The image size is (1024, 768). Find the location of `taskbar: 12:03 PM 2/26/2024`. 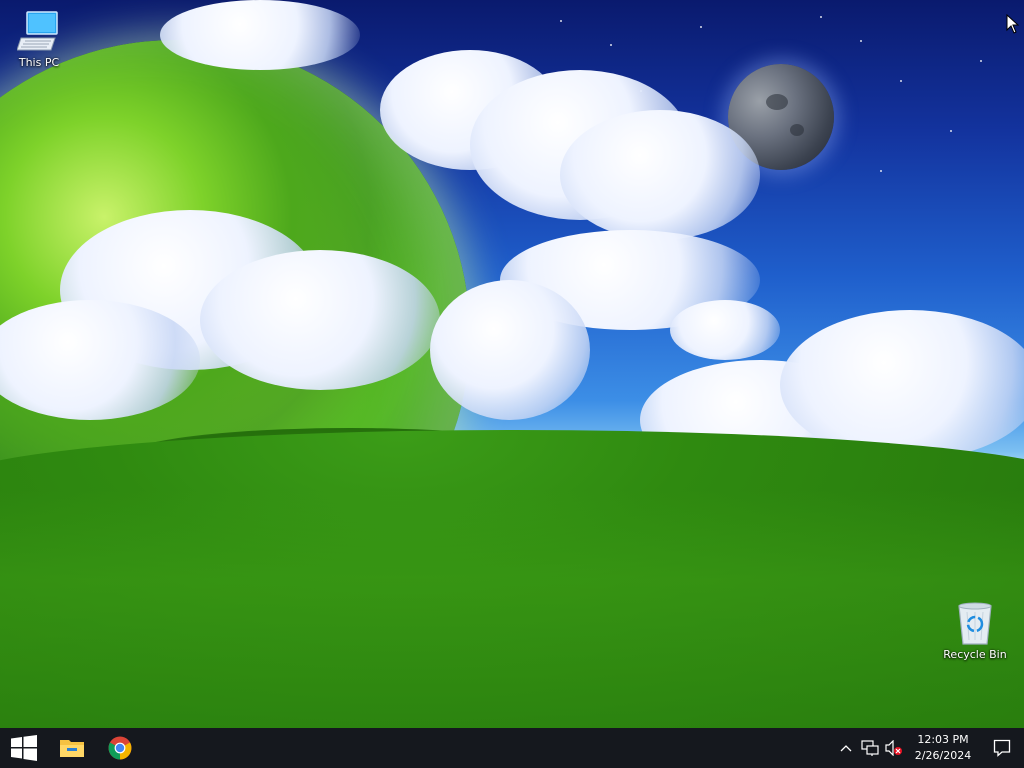

taskbar: 12:03 PM 2/26/2024 is located at coordinates (512, 748).